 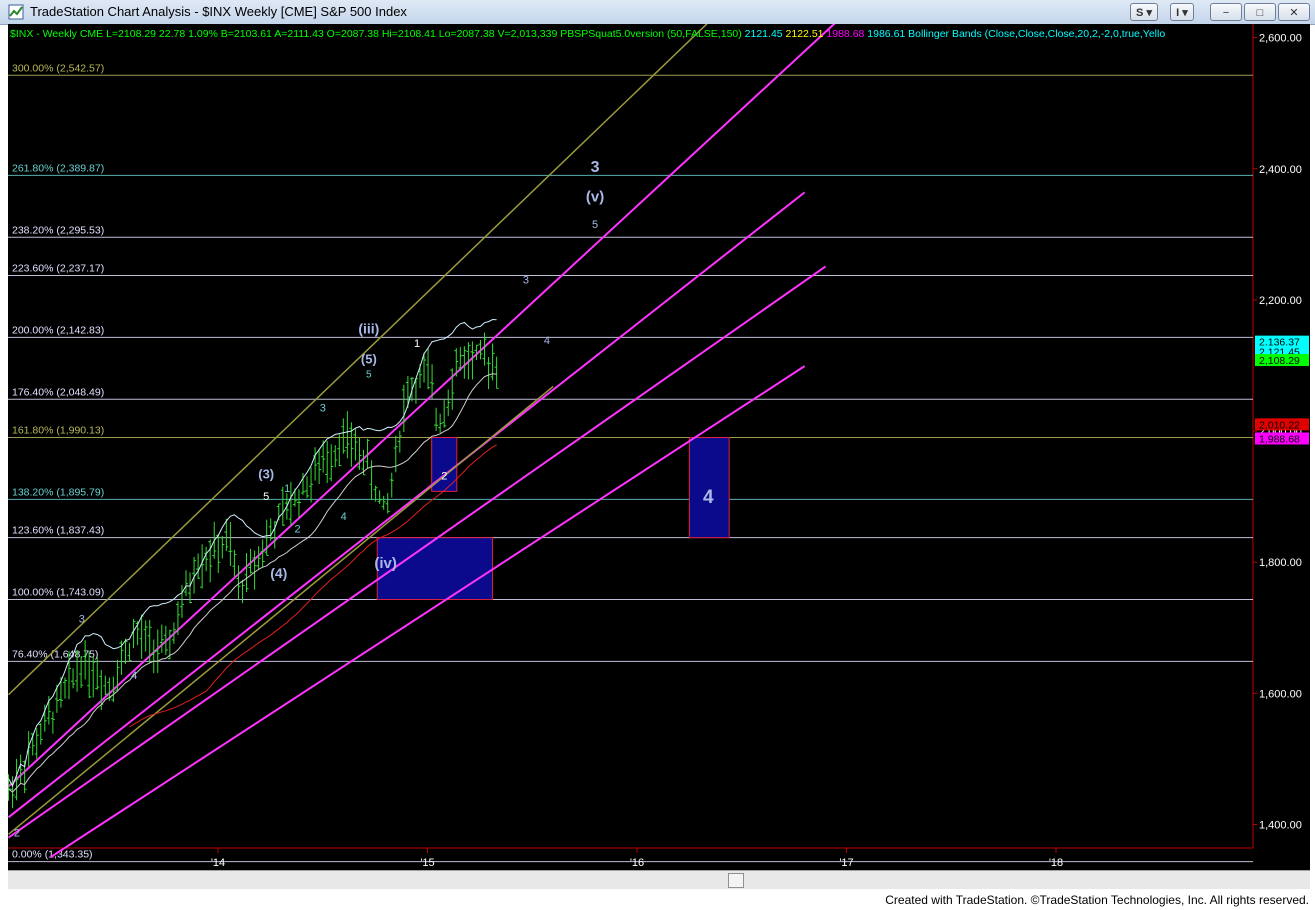 I want to click on wave-label: (iv), so click(x=385, y=563).